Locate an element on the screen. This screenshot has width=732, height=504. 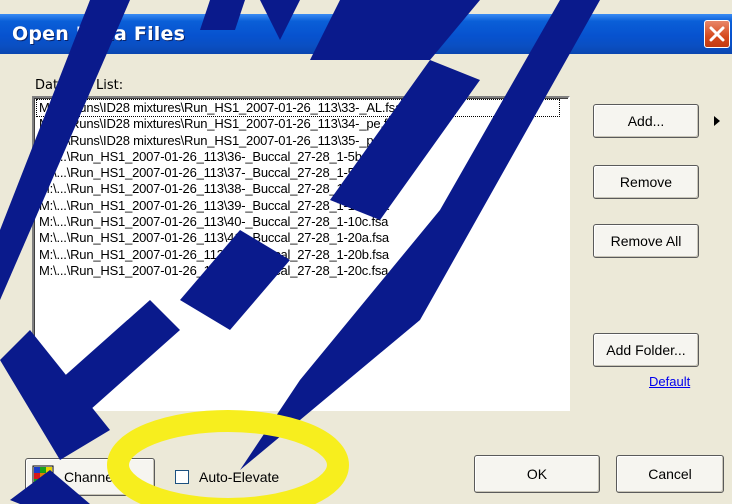
channels-icon is located at coordinates (43, 476).